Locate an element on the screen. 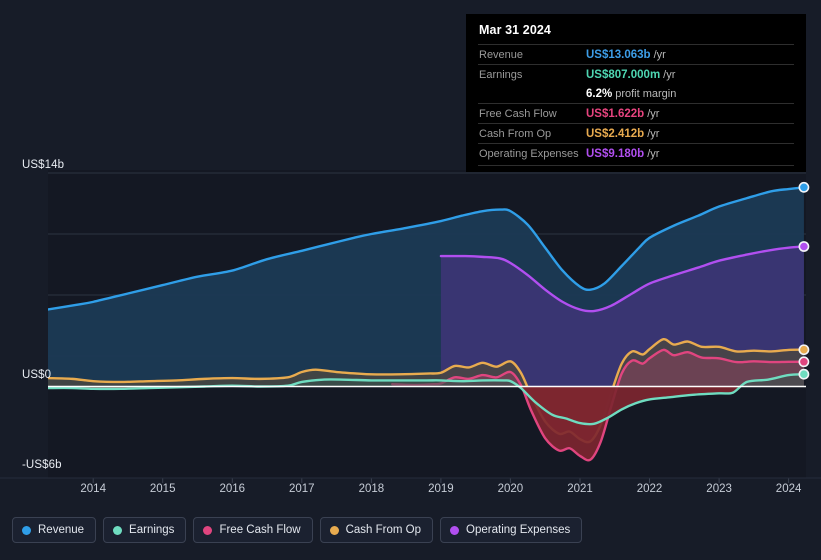 Image resolution: width=821 pixels, height=560 pixels. tooltip-row: 6.2% profit margin is located at coordinates (636, 93).